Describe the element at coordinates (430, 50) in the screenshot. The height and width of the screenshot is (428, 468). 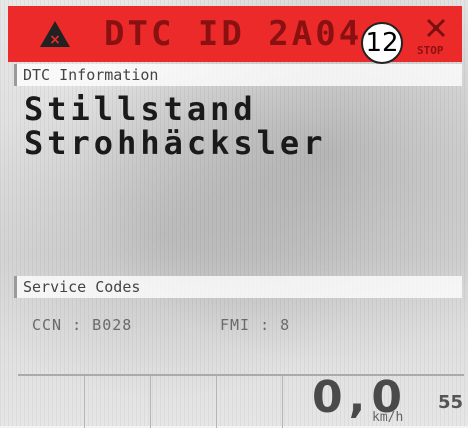
I see `stop-label: STOP` at that location.